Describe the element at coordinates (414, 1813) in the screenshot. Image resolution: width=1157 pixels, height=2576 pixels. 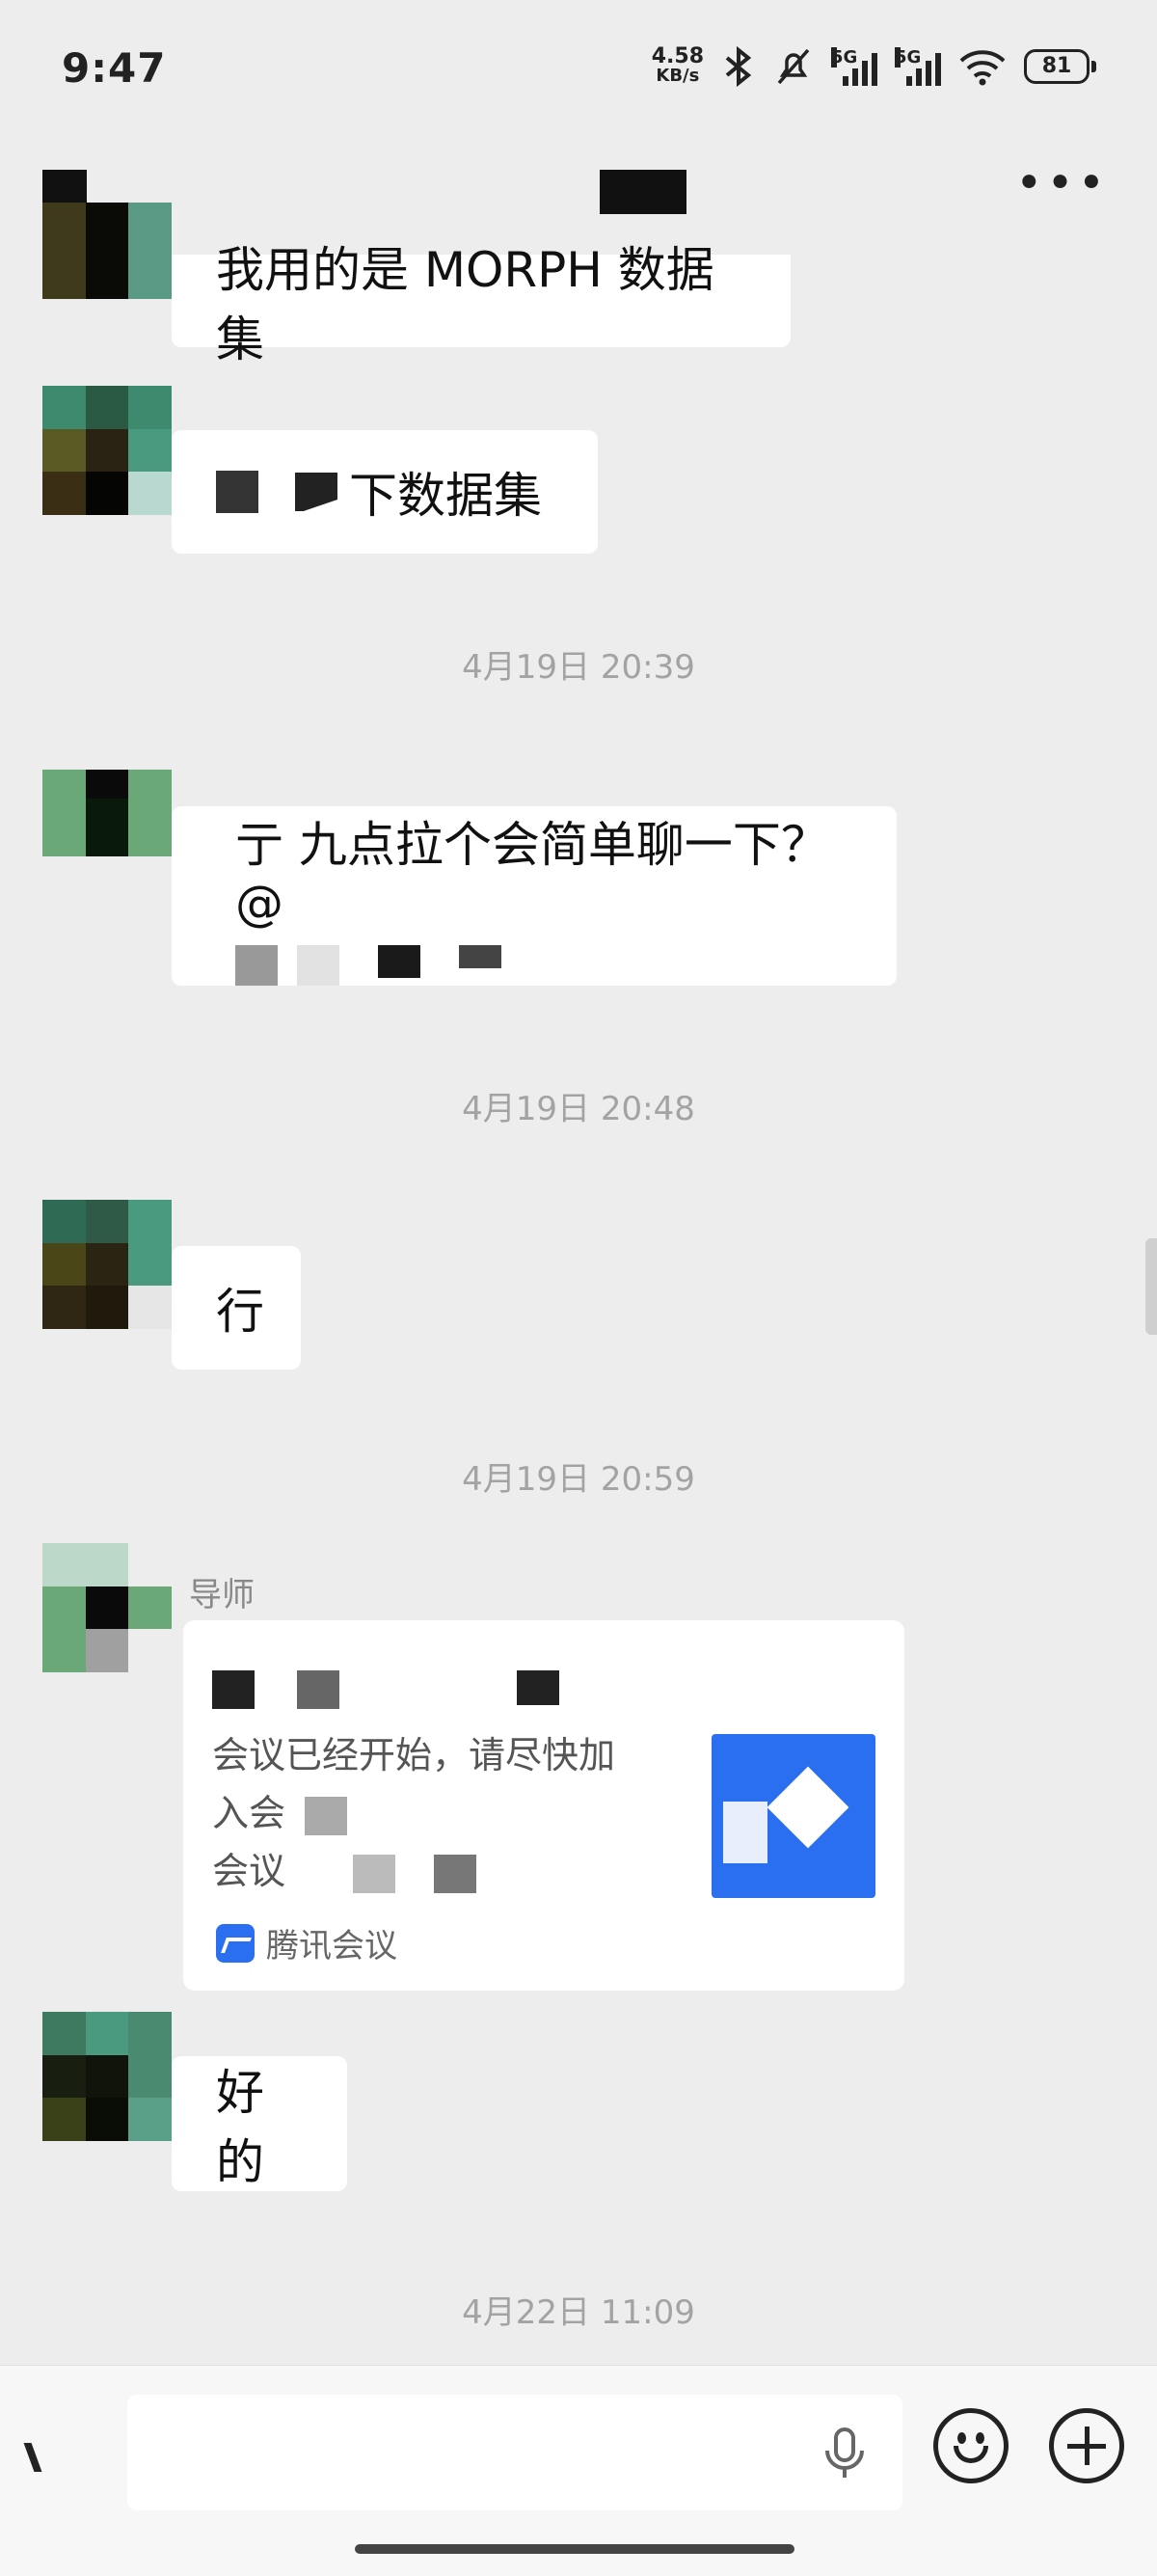
I see `card-description: 会议已经开始，请尽快加 入会 会议` at that location.